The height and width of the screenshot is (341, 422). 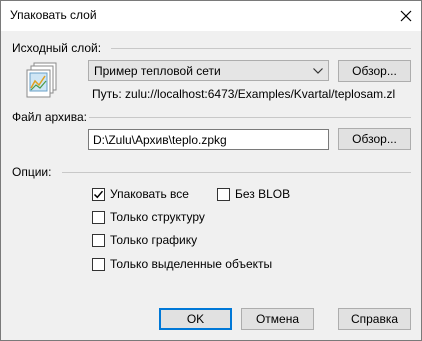 I want to click on structure-only-label: Только структуру, so click(x=157, y=217).